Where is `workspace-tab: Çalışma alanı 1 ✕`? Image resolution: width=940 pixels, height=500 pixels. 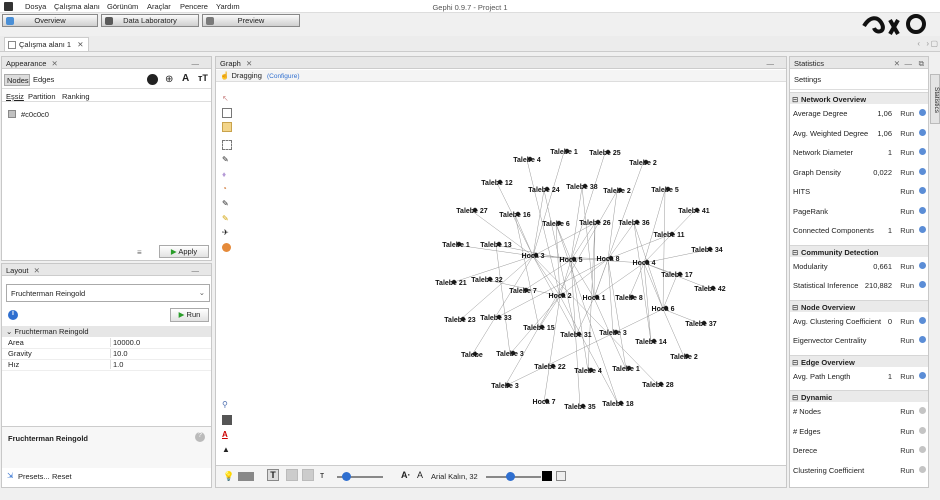
workspace-tab: Çalışma alanı 1 ✕ is located at coordinates (46, 44).